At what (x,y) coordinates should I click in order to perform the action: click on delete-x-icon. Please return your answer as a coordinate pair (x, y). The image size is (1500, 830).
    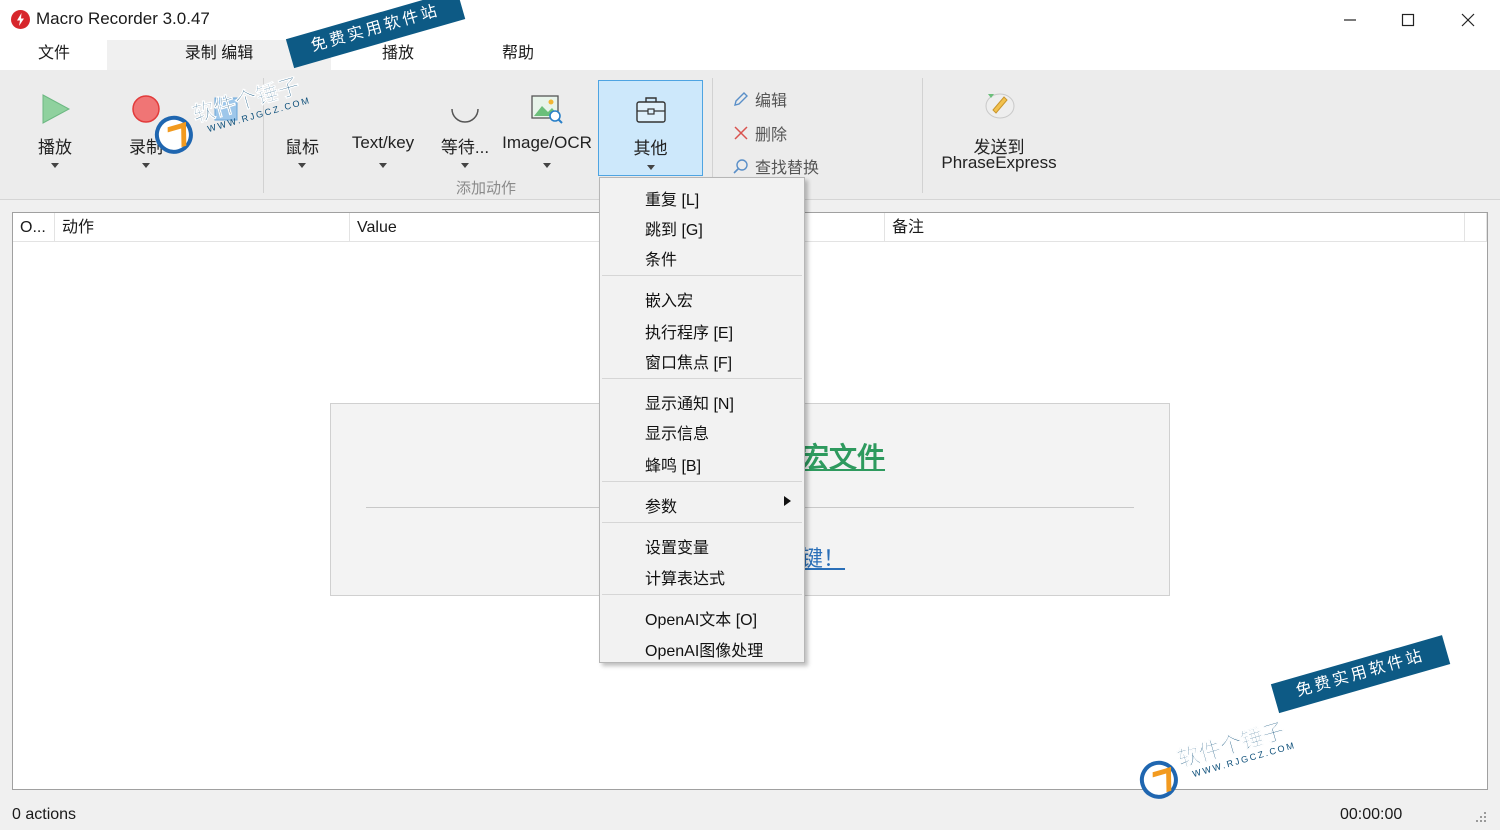
    Looking at the image, I should click on (741, 133).